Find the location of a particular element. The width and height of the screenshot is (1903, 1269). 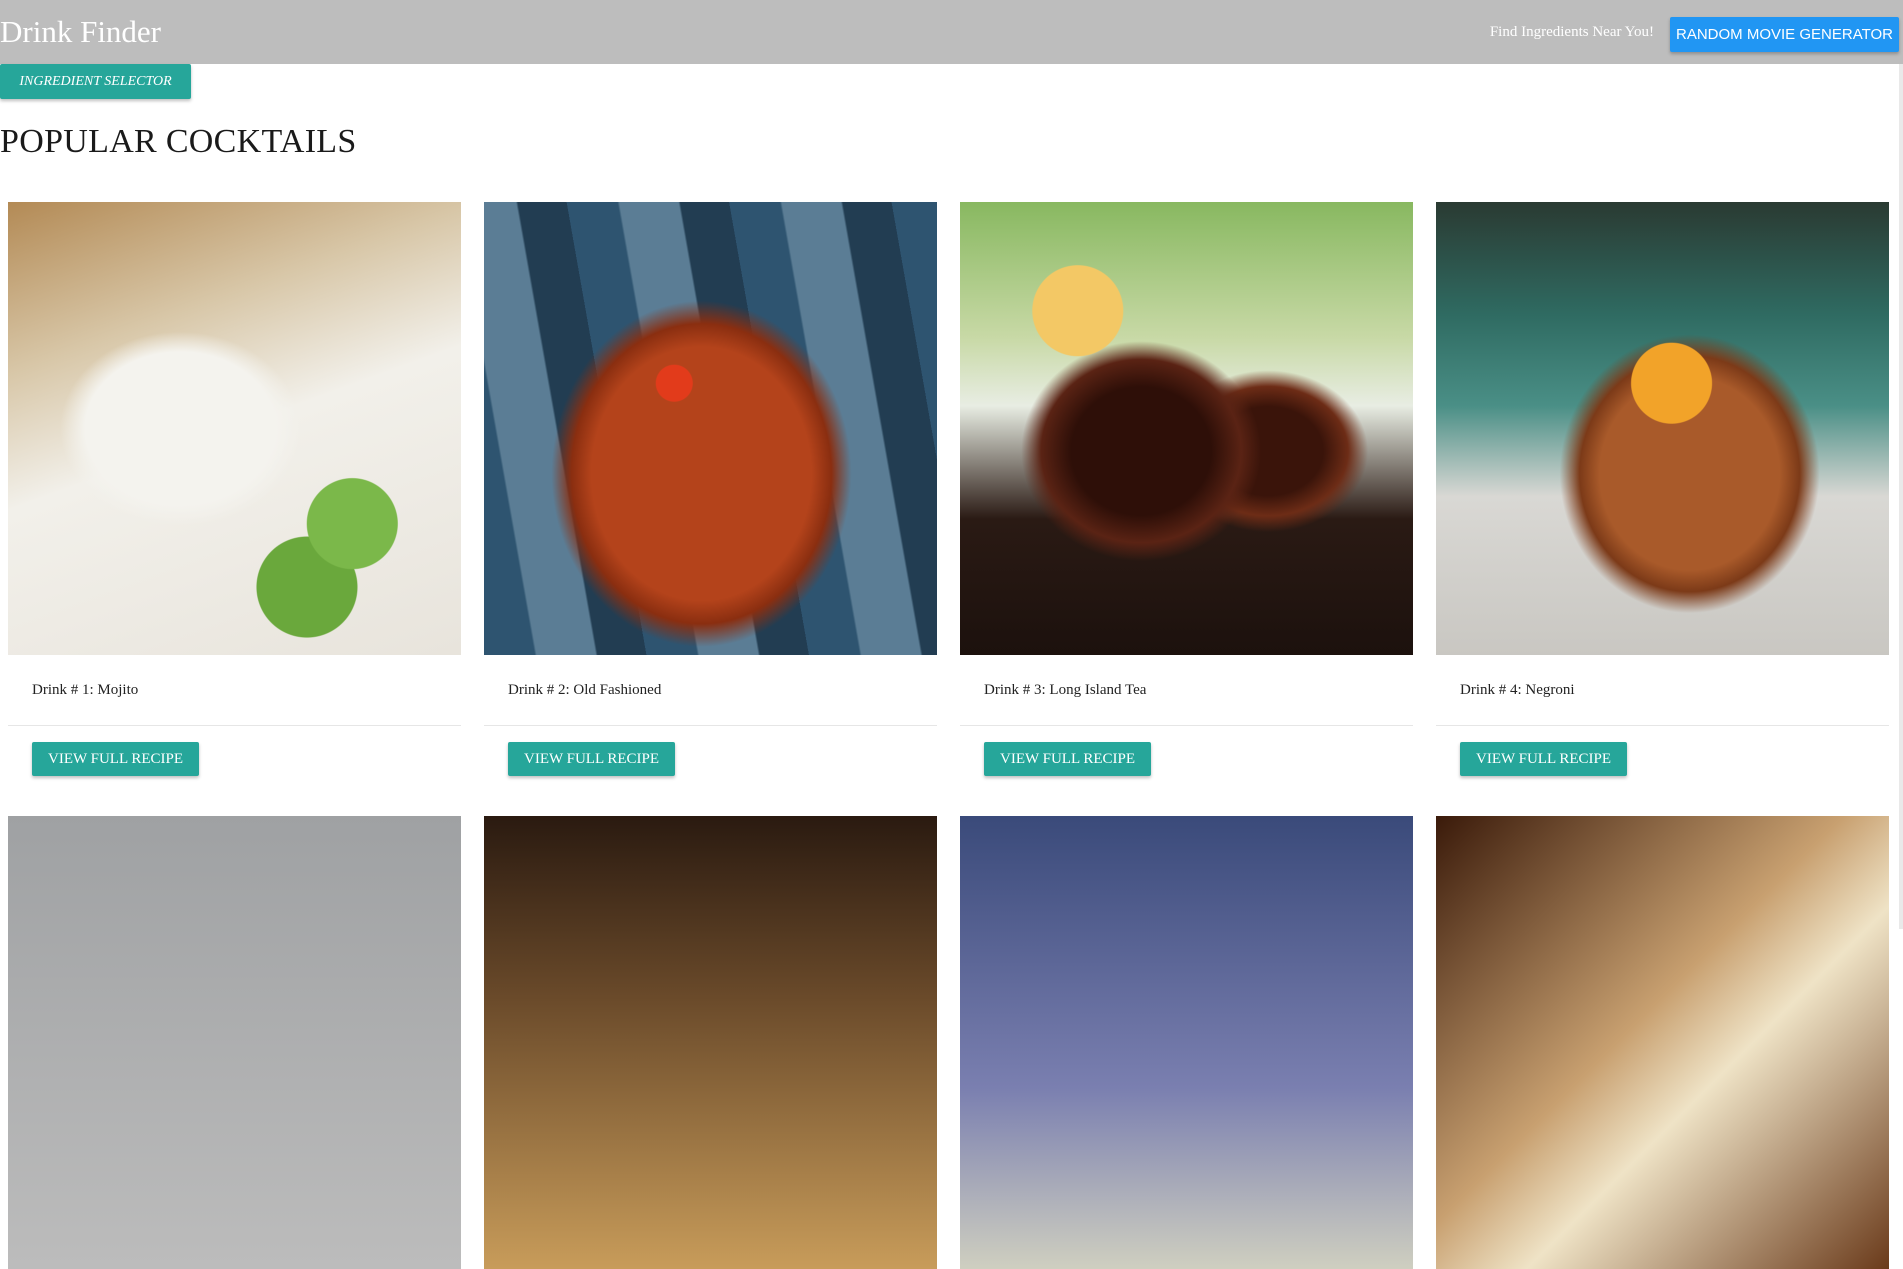

brand-logo: Drink Finder is located at coordinates (80, 32).